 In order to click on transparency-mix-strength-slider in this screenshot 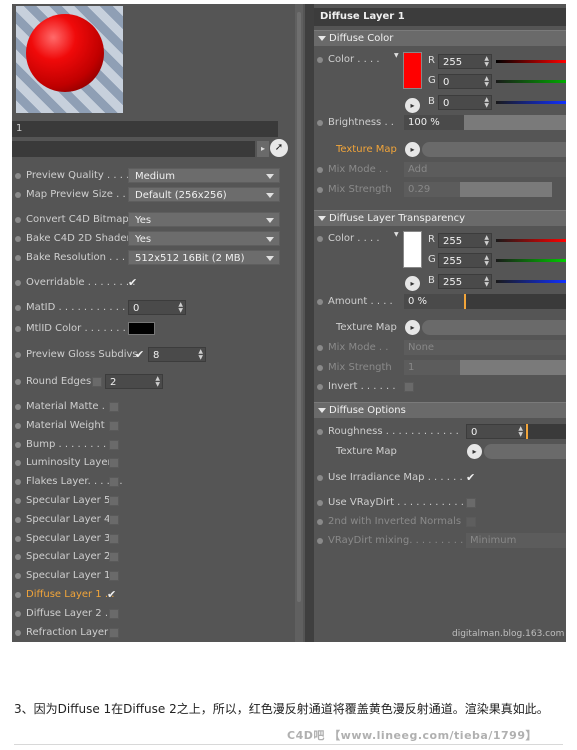, I will do `click(513, 367)`.